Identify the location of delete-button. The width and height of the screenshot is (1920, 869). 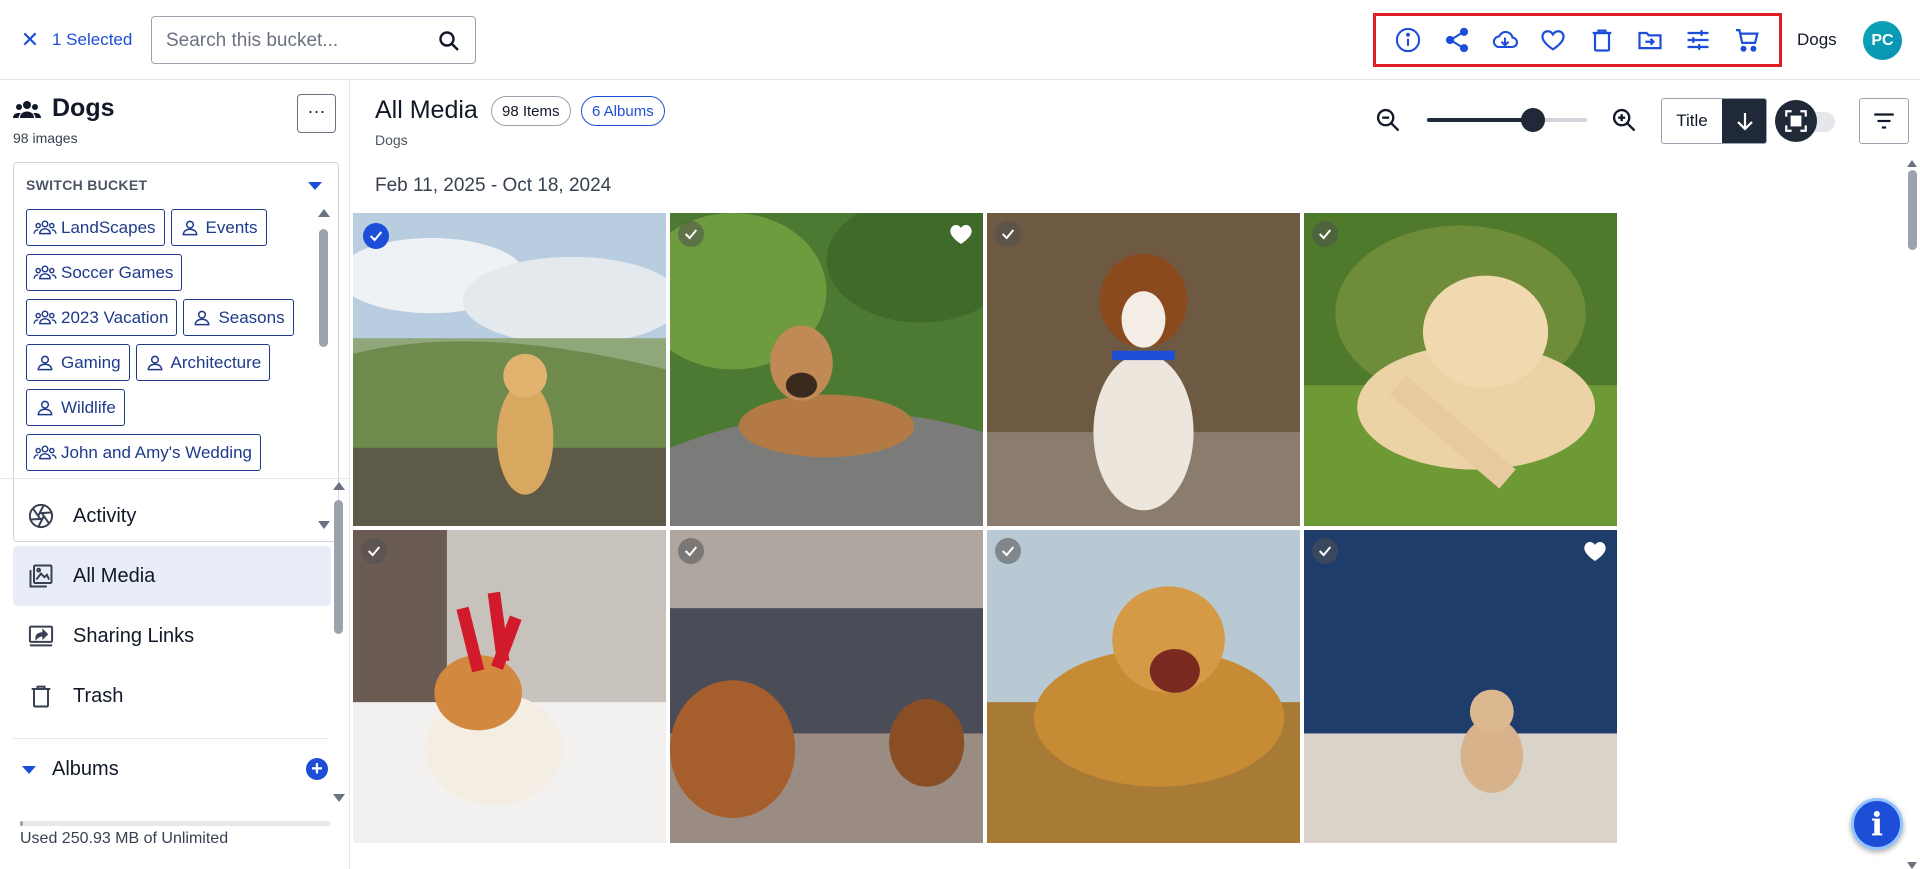
(1602, 40).